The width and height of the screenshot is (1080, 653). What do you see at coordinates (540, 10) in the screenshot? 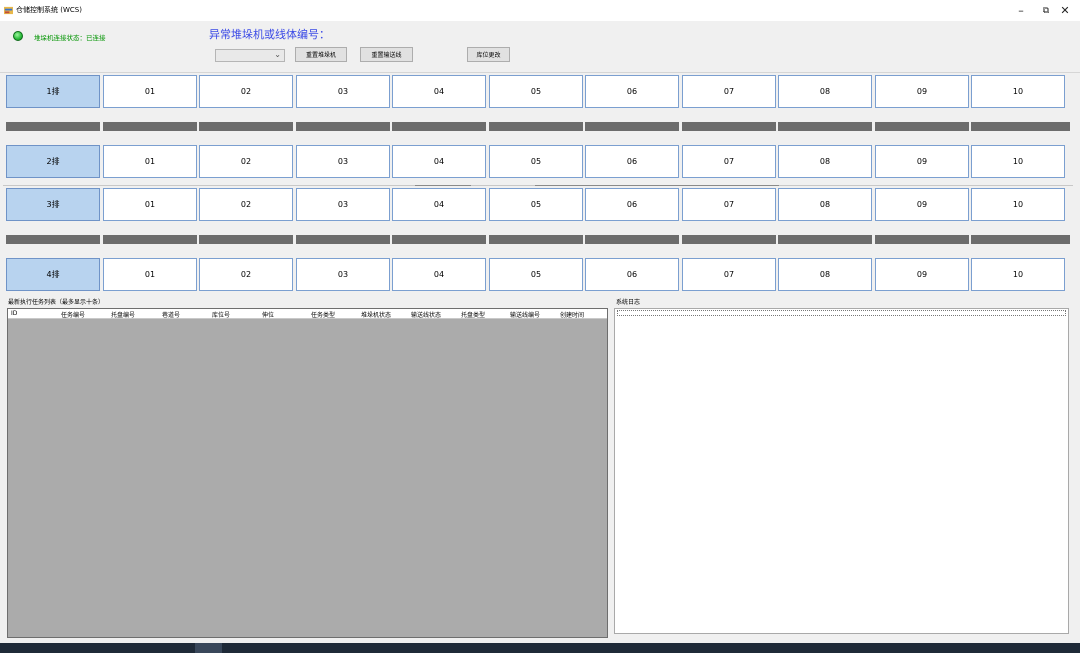
I see `title-bar: 仓储控制系统 (WCS) – ⧉ ✕` at bounding box center [540, 10].